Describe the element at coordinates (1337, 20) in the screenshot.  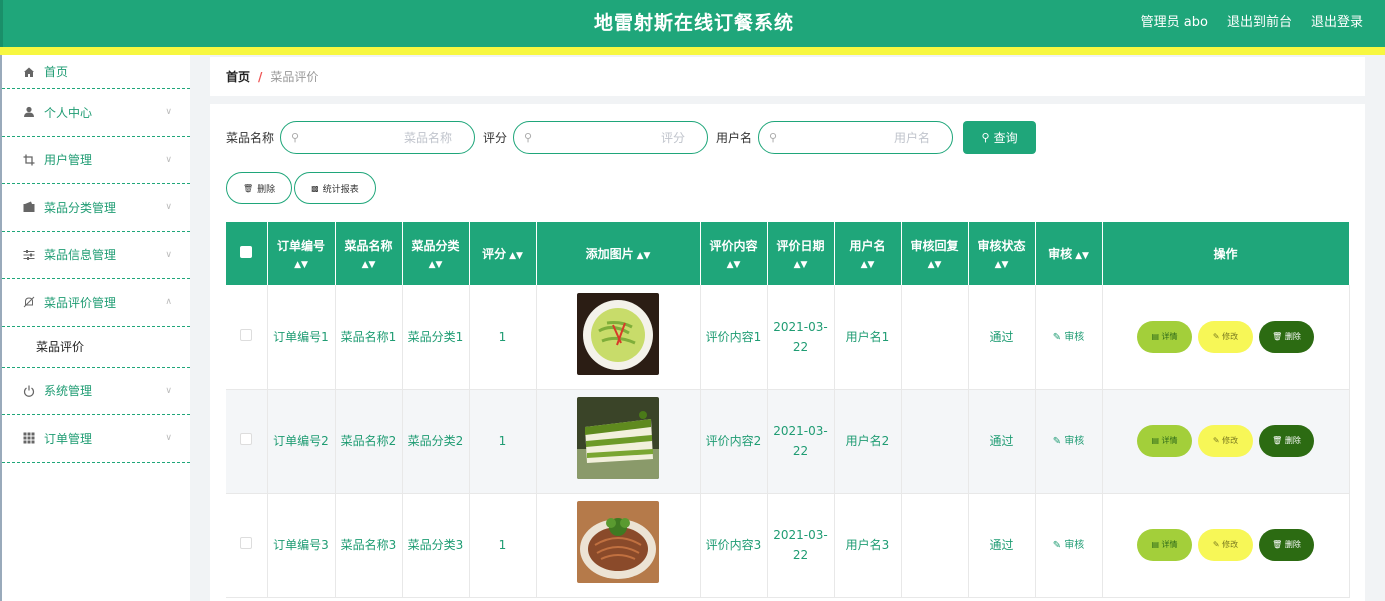
I see `logout-link: 退出登录` at that location.